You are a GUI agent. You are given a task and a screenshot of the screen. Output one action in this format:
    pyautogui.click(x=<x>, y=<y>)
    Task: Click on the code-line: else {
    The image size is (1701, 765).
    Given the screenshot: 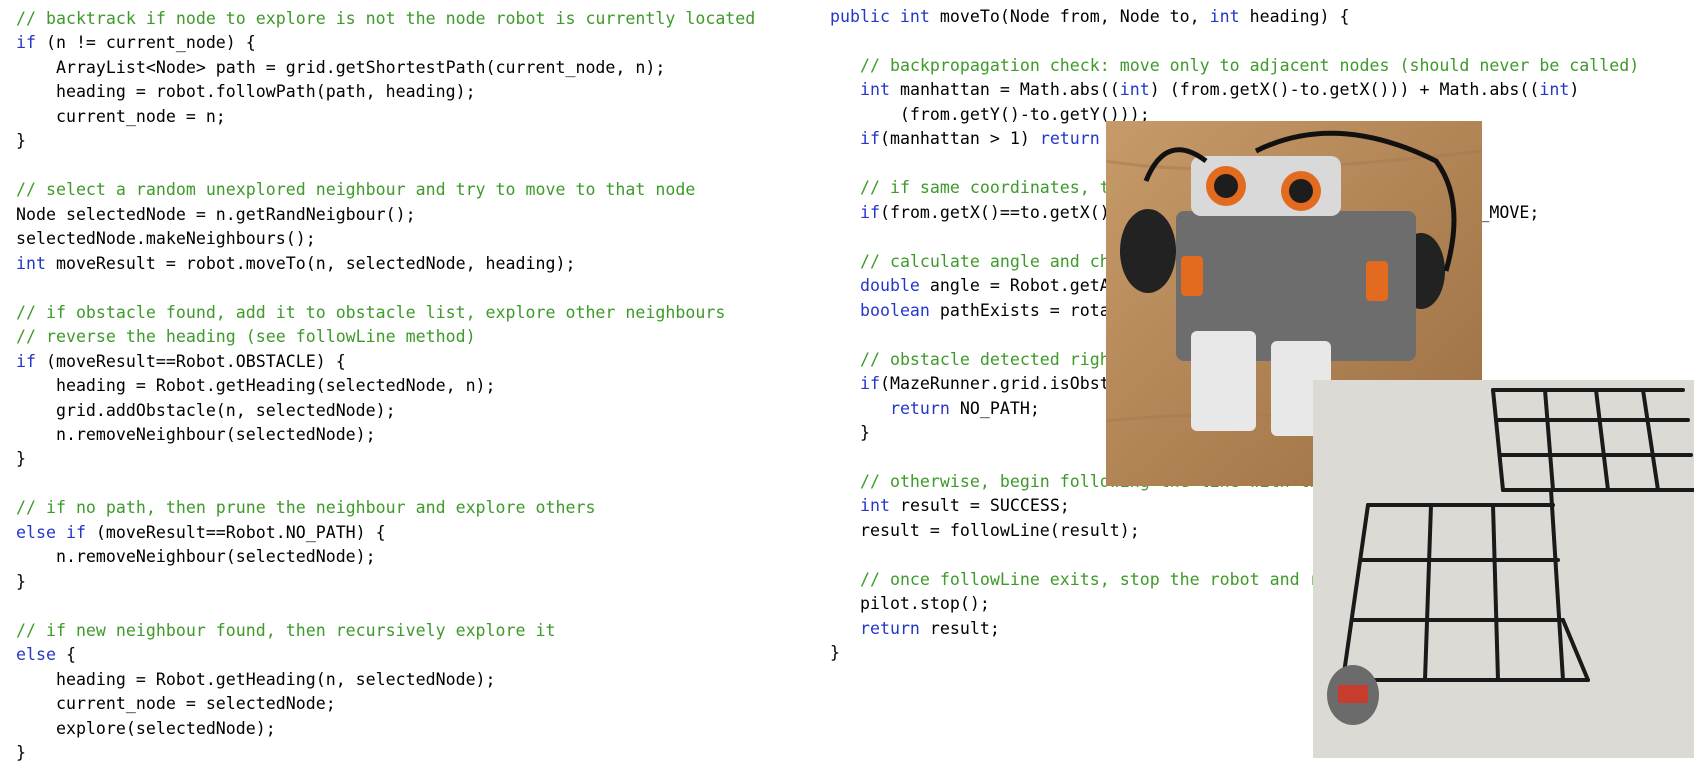 What is the action you would take?
    pyautogui.click(x=46, y=655)
    